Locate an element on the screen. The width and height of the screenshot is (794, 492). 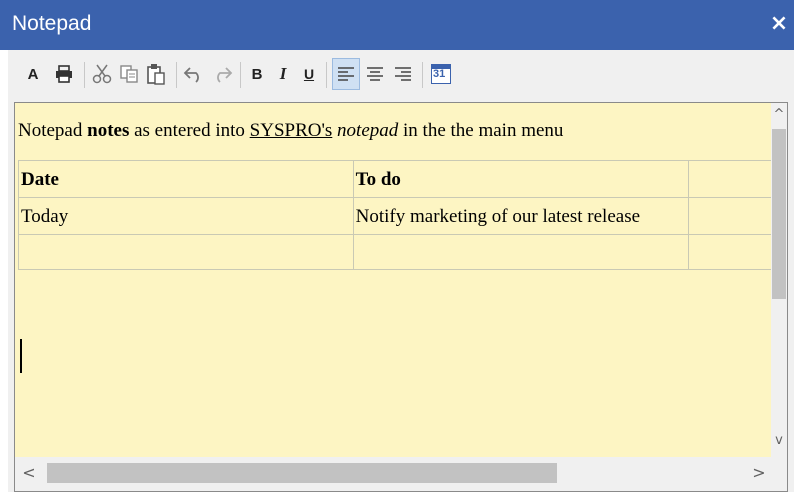
printer-icon is located at coordinates (64, 74).